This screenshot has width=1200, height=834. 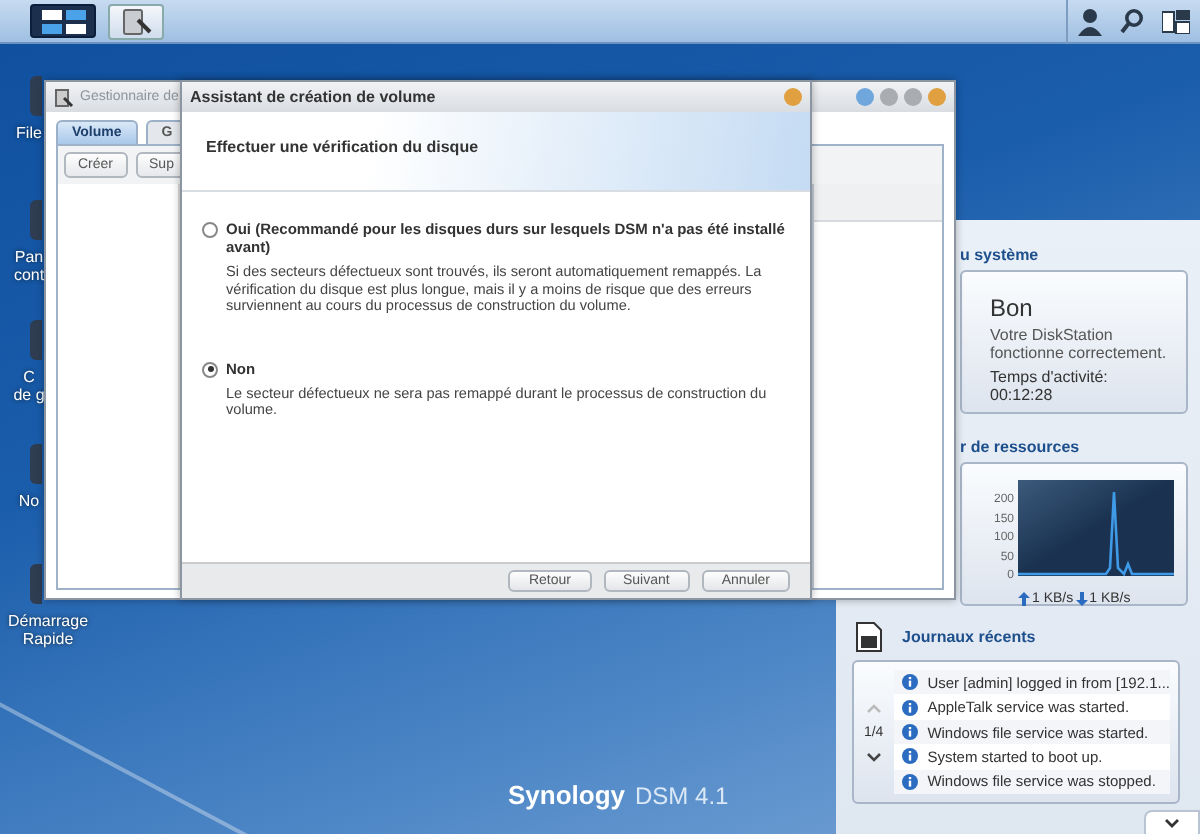 What do you see at coordinates (1081, 598) in the screenshot?
I see `download-arrow-icon` at bounding box center [1081, 598].